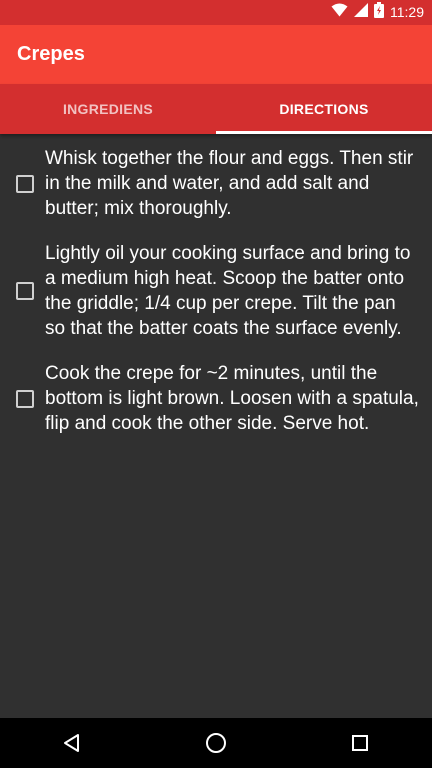 The height and width of the screenshot is (768, 432). What do you see at coordinates (407, 12) in the screenshot?
I see `status-time: 11:29` at bounding box center [407, 12].